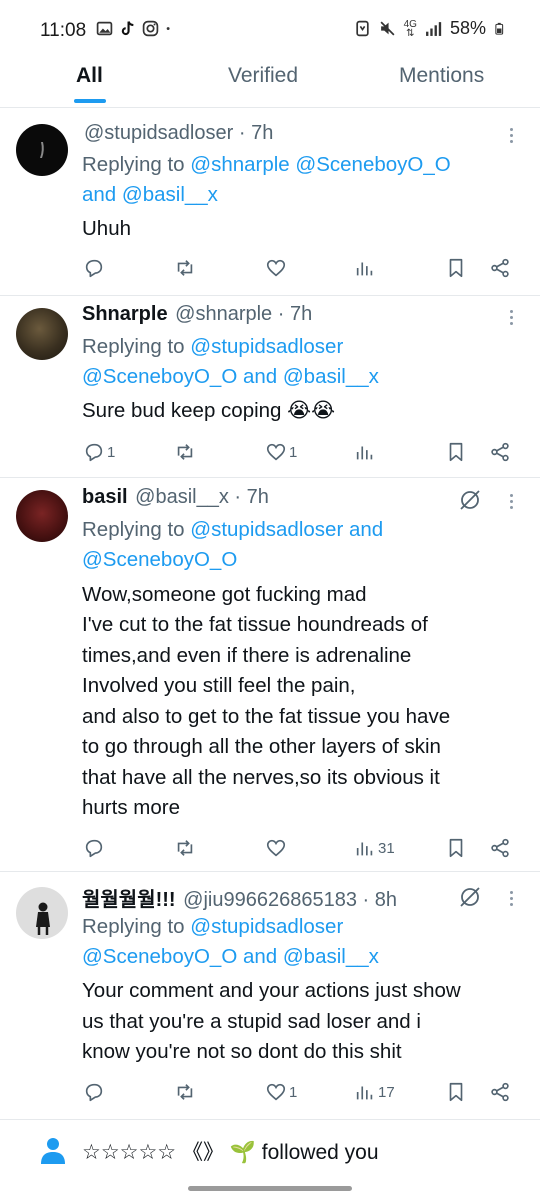 The height and width of the screenshot is (1200, 540). Describe the element at coordinates (90, 101) in the screenshot. I see `active-tab-indicator` at that location.